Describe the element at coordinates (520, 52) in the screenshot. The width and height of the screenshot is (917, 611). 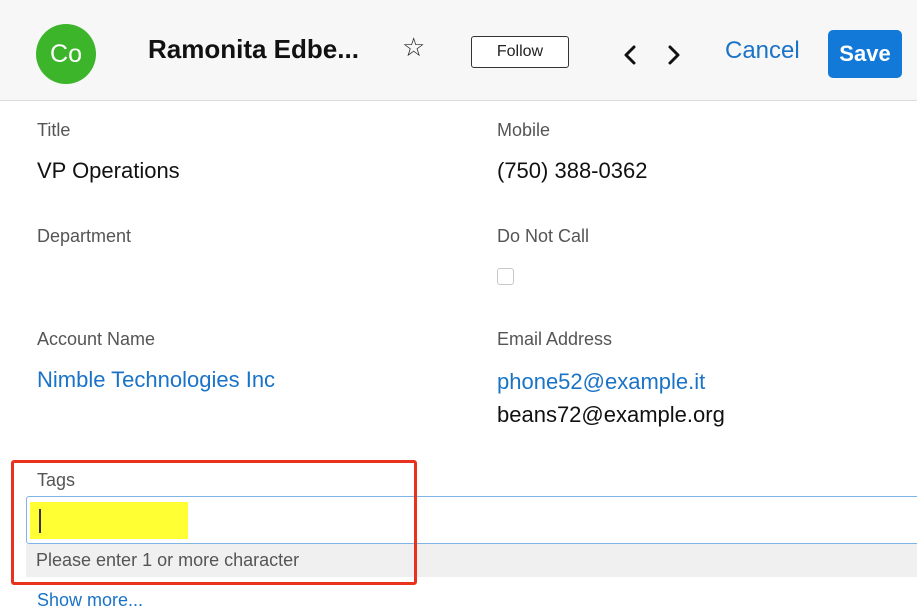
I see `follow-button: Follow` at that location.